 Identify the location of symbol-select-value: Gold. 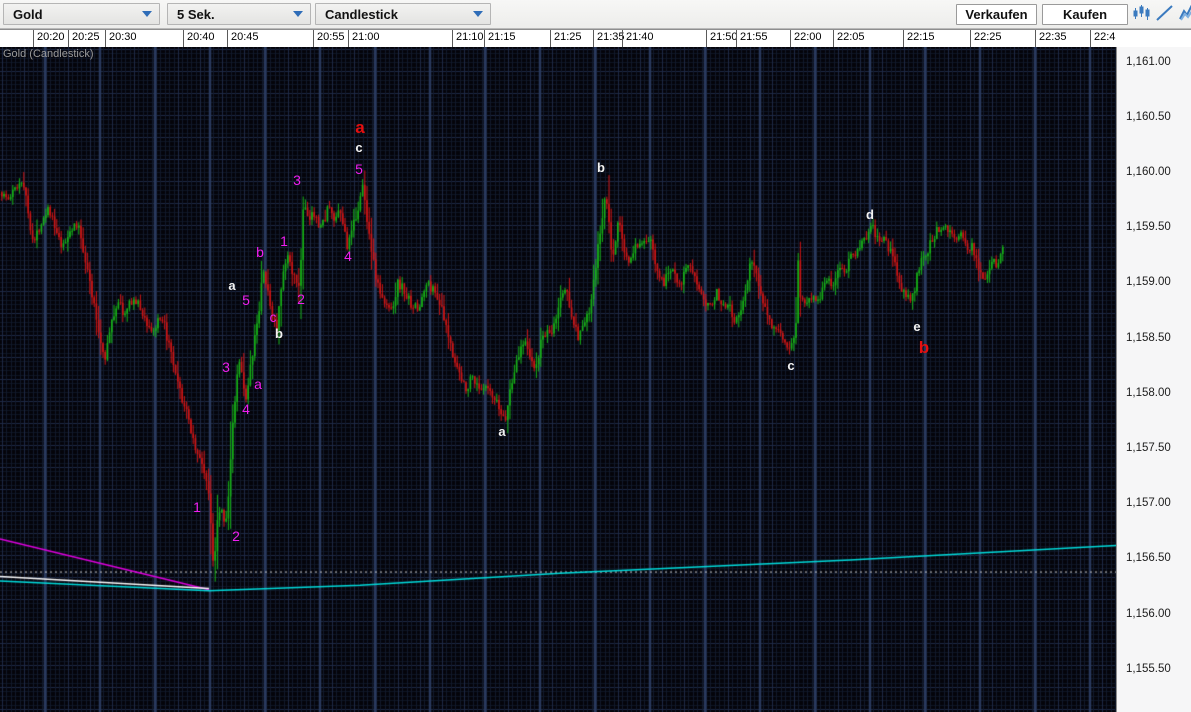
(28, 14).